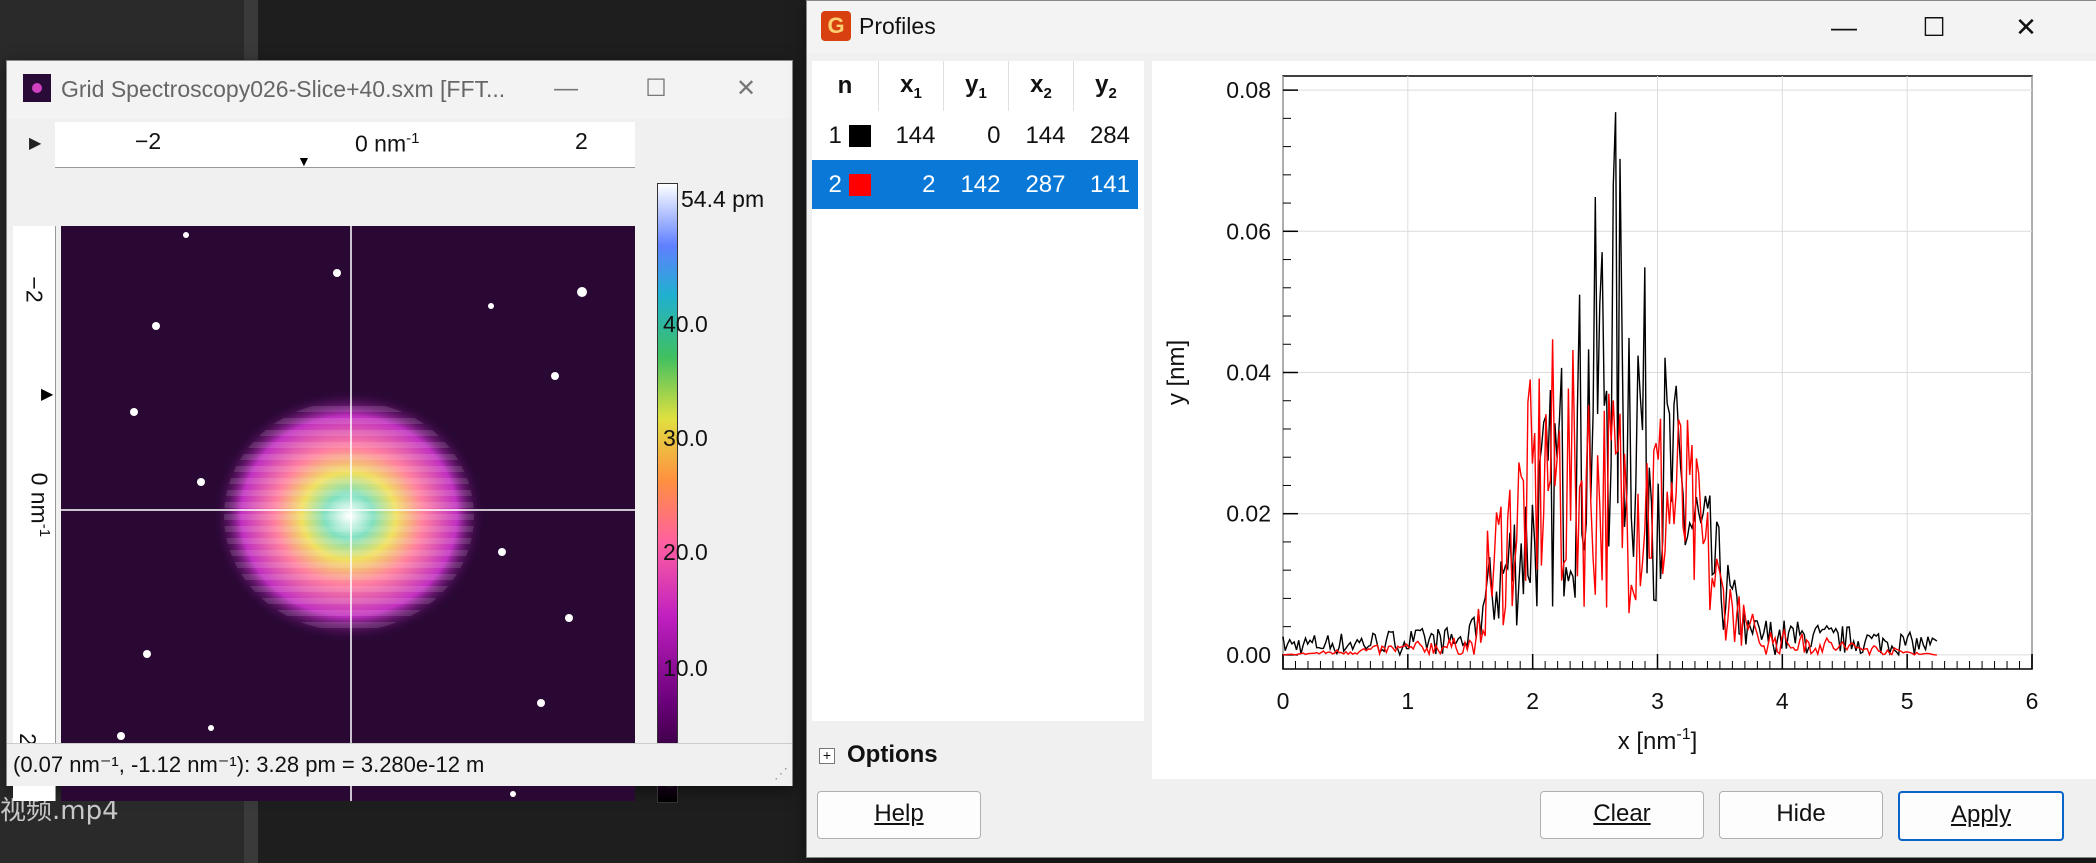 This screenshot has width=2096, height=863. What do you see at coordinates (911, 86) in the screenshot?
I see `col-header-x1: x1` at bounding box center [911, 86].